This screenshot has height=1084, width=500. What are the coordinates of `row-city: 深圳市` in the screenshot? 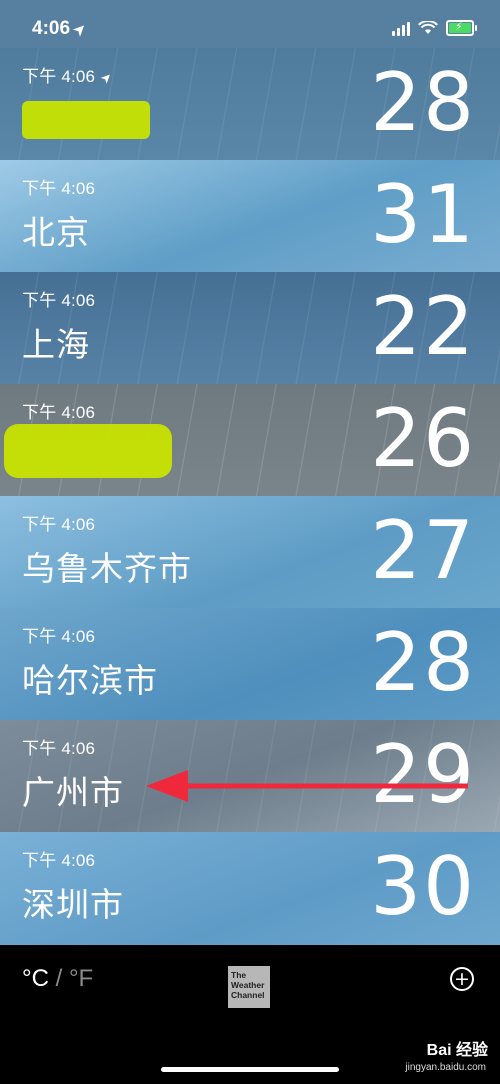 It's located at (73, 904).